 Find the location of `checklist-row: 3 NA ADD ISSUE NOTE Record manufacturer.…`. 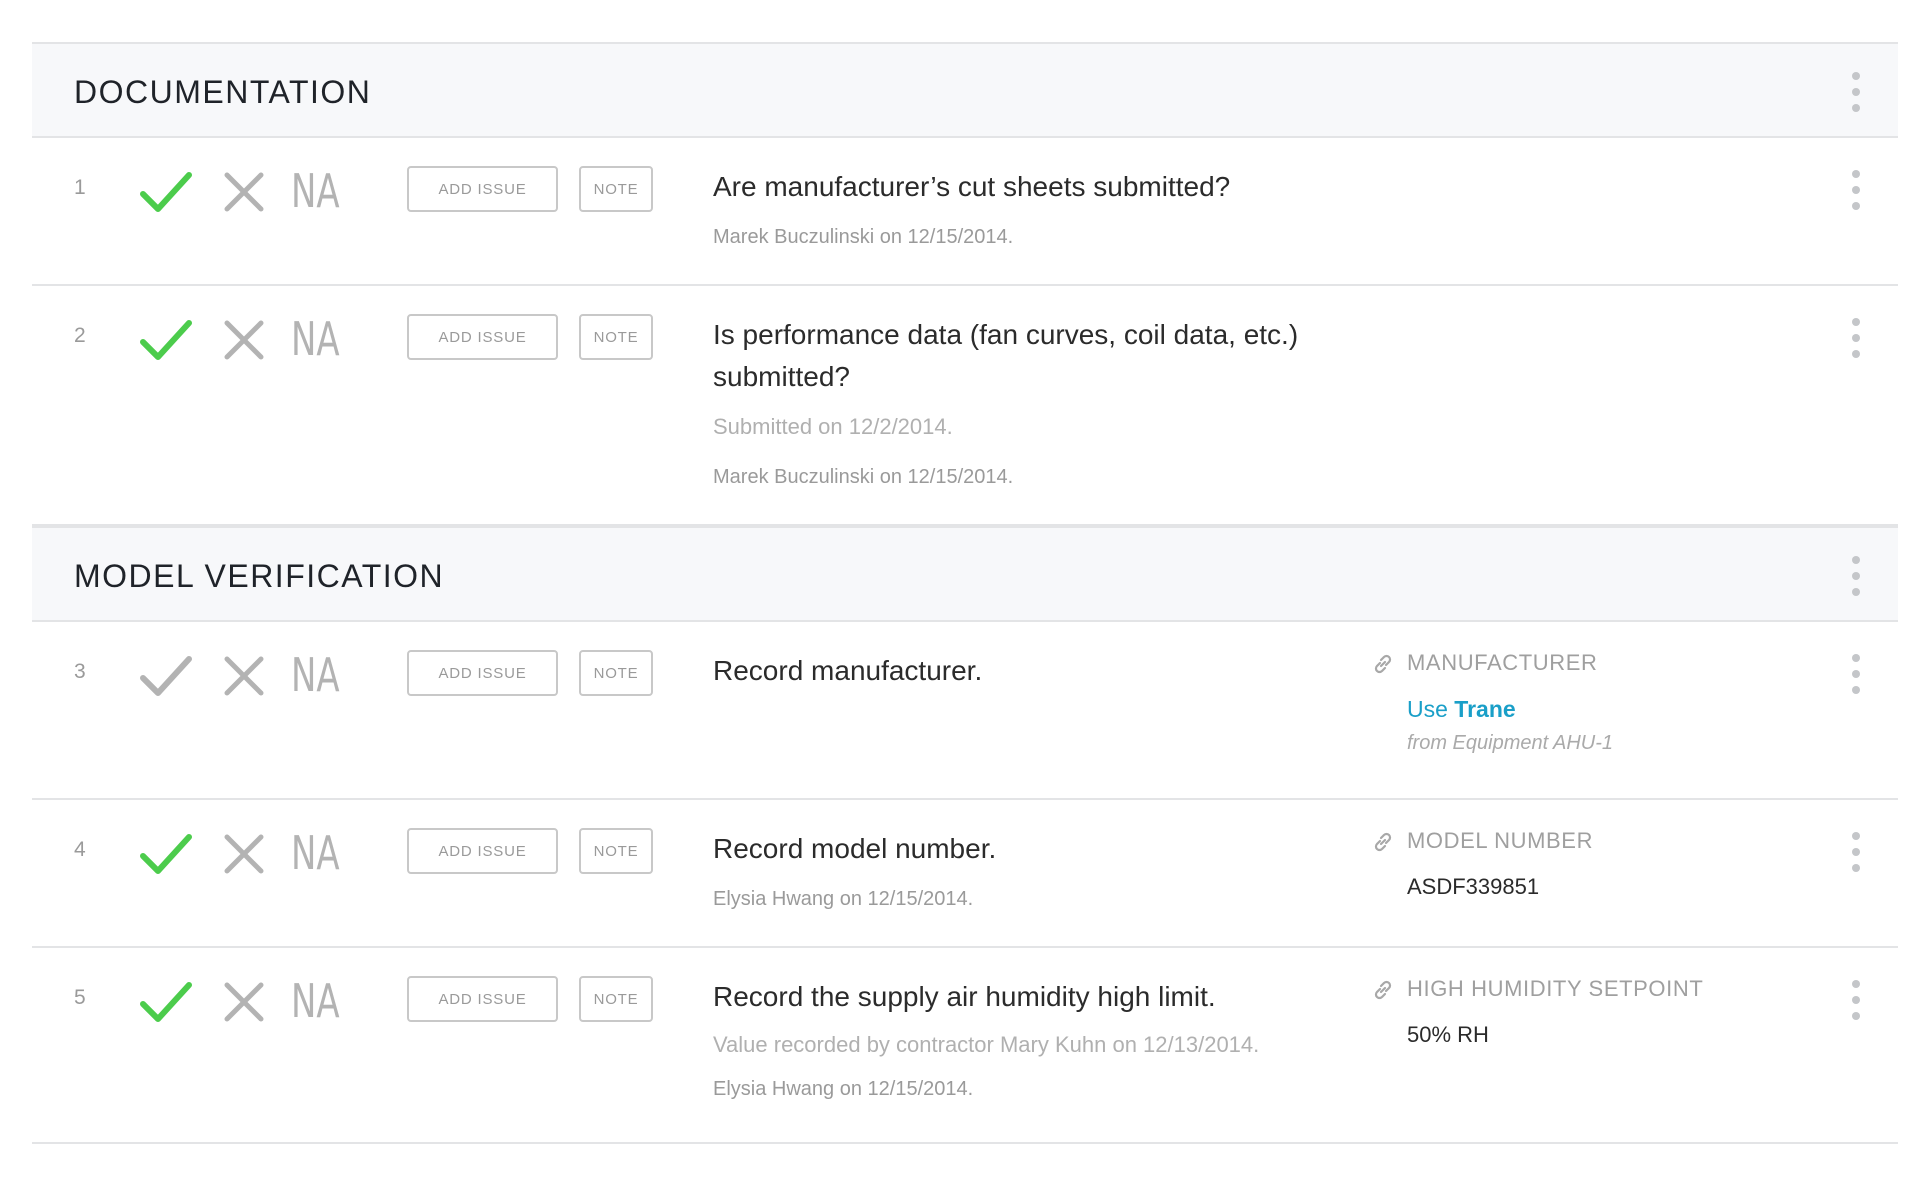

checklist-row: 3 NA ADD ISSUE NOTE Record manufacturer.… is located at coordinates (965, 711).